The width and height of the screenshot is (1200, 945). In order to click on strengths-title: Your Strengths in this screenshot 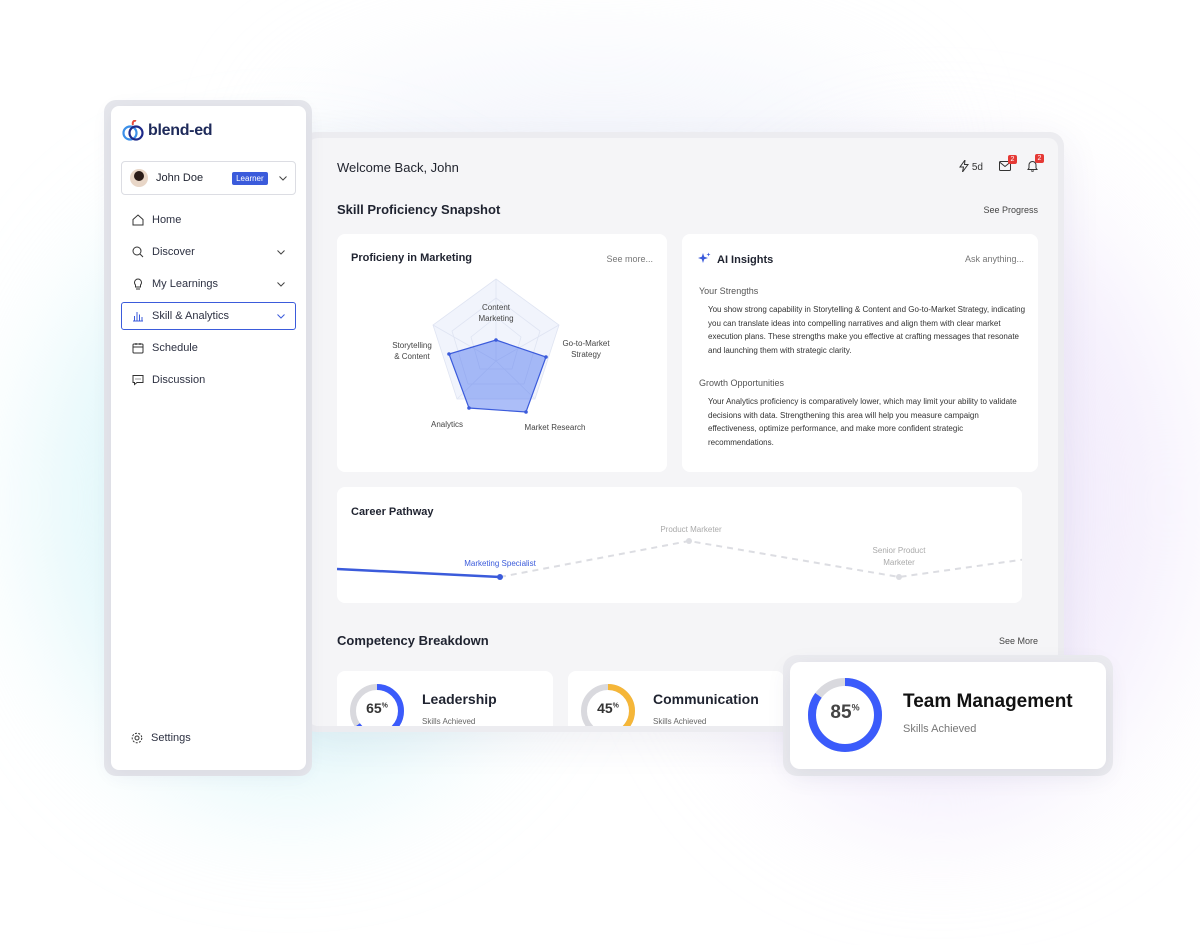, I will do `click(729, 291)`.